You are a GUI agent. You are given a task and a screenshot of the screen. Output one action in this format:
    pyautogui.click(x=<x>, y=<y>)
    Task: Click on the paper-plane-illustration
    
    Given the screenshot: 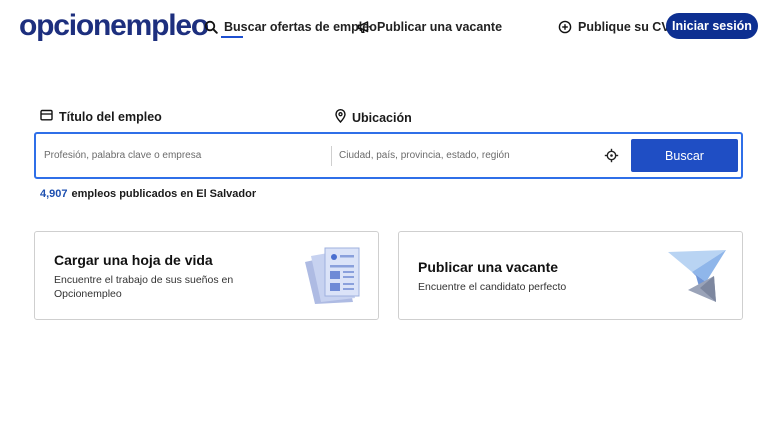 What is the action you would take?
    pyautogui.click(x=698, y=277)
    